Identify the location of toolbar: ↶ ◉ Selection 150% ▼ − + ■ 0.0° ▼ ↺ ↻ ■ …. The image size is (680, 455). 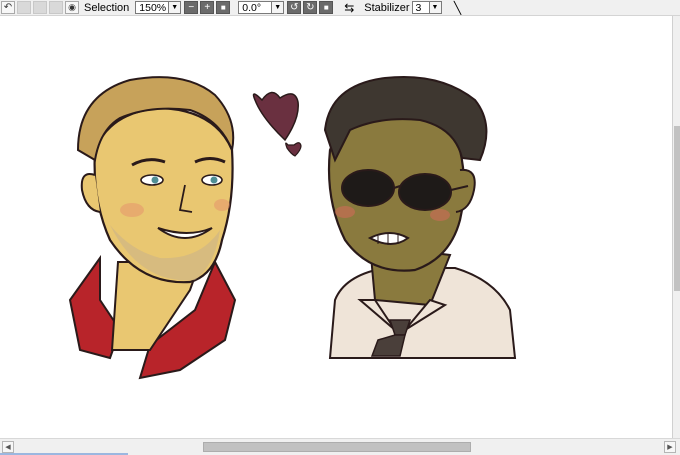
(340, 8).